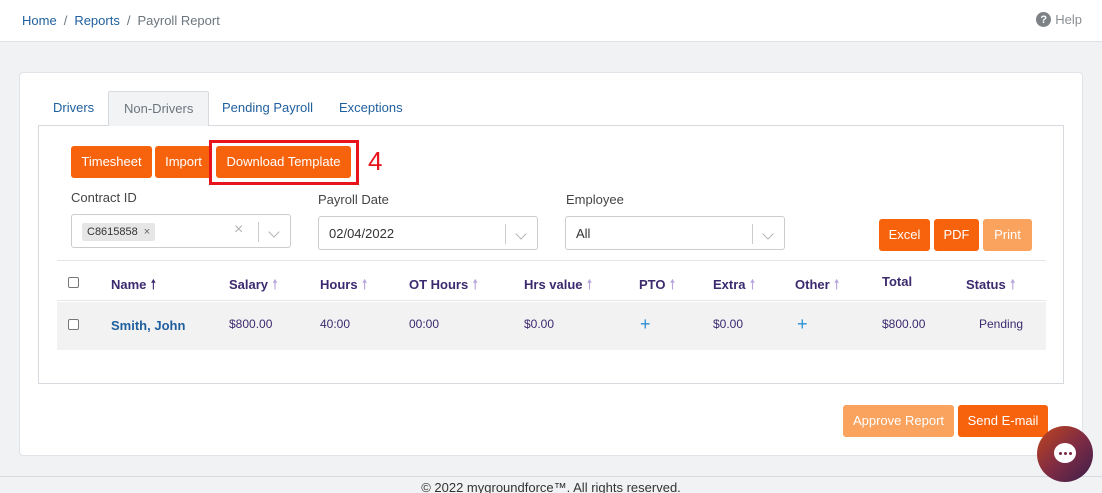 The width and height of the screenshot is (1102, 493). What do you see at coordinates (904, 235) in the screenshot?
I see `excel-button: Excel` at bounding box center [904, 235].